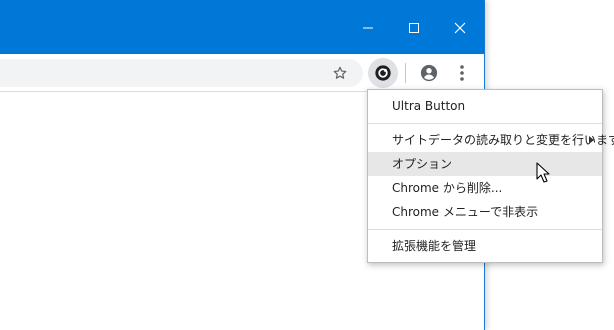 Image resolution: width=614 pixels, height=330 pixels. I want to click on browser-toolbar, so click(242, 73).